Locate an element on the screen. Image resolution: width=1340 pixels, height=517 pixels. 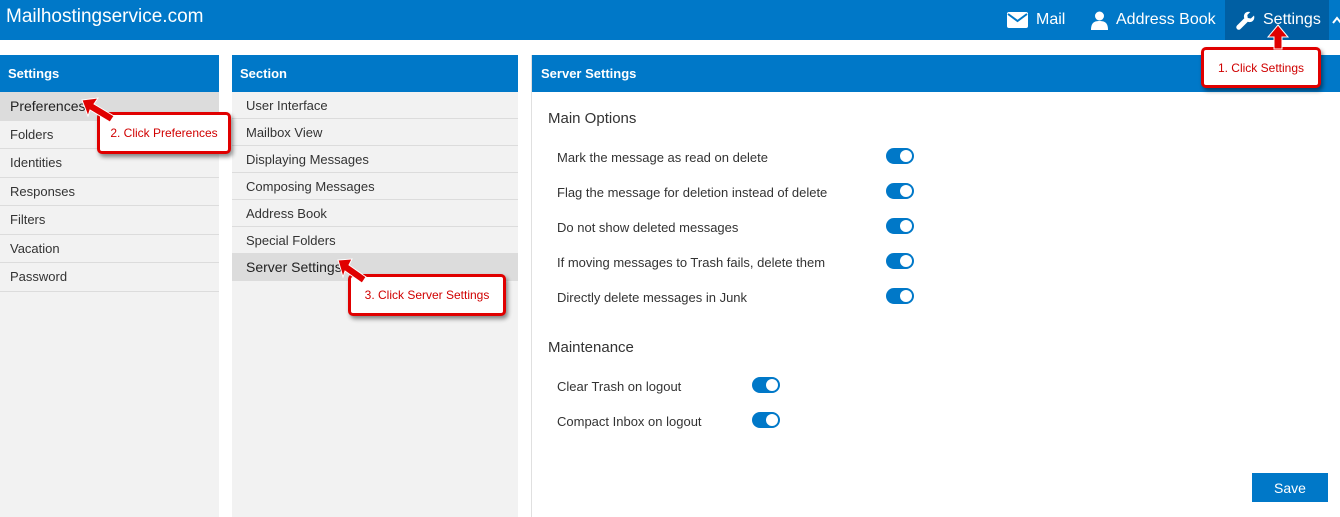
settings-item-password: Password is located at coordinates (109, 277).